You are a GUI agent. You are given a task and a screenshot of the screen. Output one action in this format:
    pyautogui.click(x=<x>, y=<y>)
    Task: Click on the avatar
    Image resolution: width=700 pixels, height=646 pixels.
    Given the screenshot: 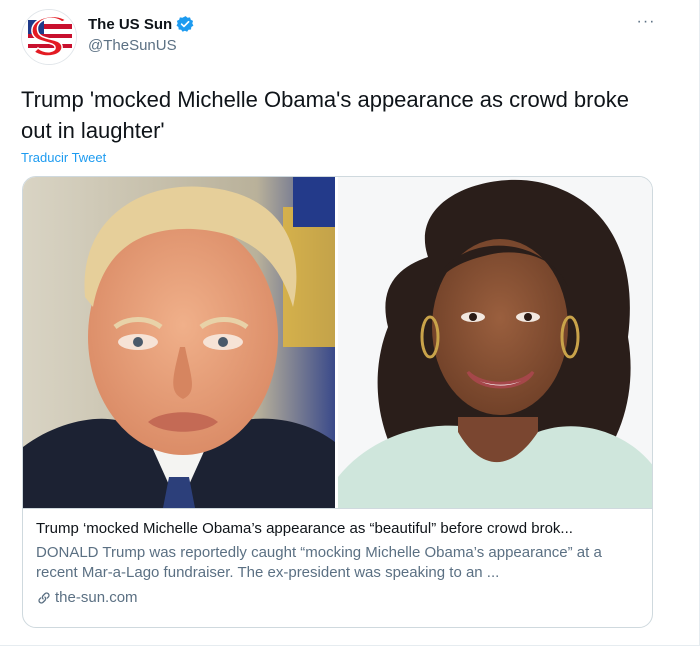 What is the action you would take?
    pyautogui.click(x=49, y=37)
    